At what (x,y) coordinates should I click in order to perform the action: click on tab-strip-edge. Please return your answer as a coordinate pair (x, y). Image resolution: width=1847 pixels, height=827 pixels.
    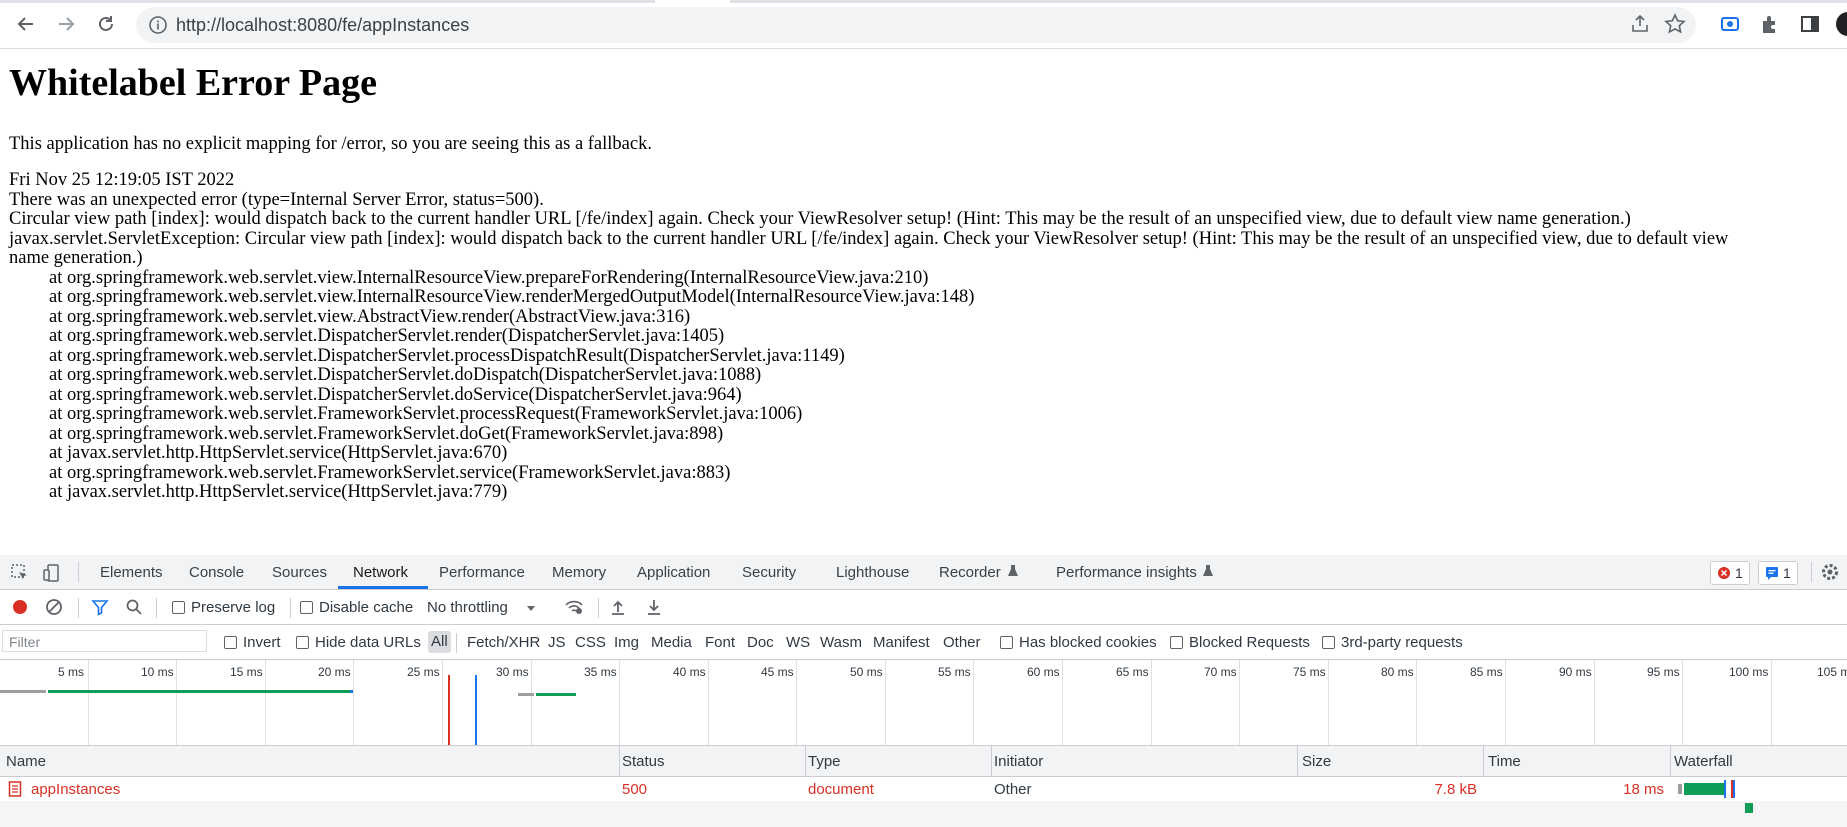
    Looking at the image, I should click on (327, 1).